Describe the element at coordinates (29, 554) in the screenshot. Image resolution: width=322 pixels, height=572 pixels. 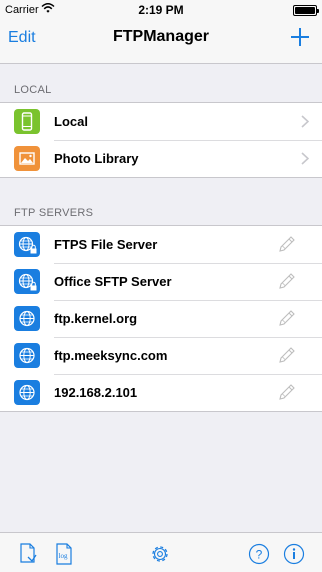
I see `document-inbox-icon` at that location.